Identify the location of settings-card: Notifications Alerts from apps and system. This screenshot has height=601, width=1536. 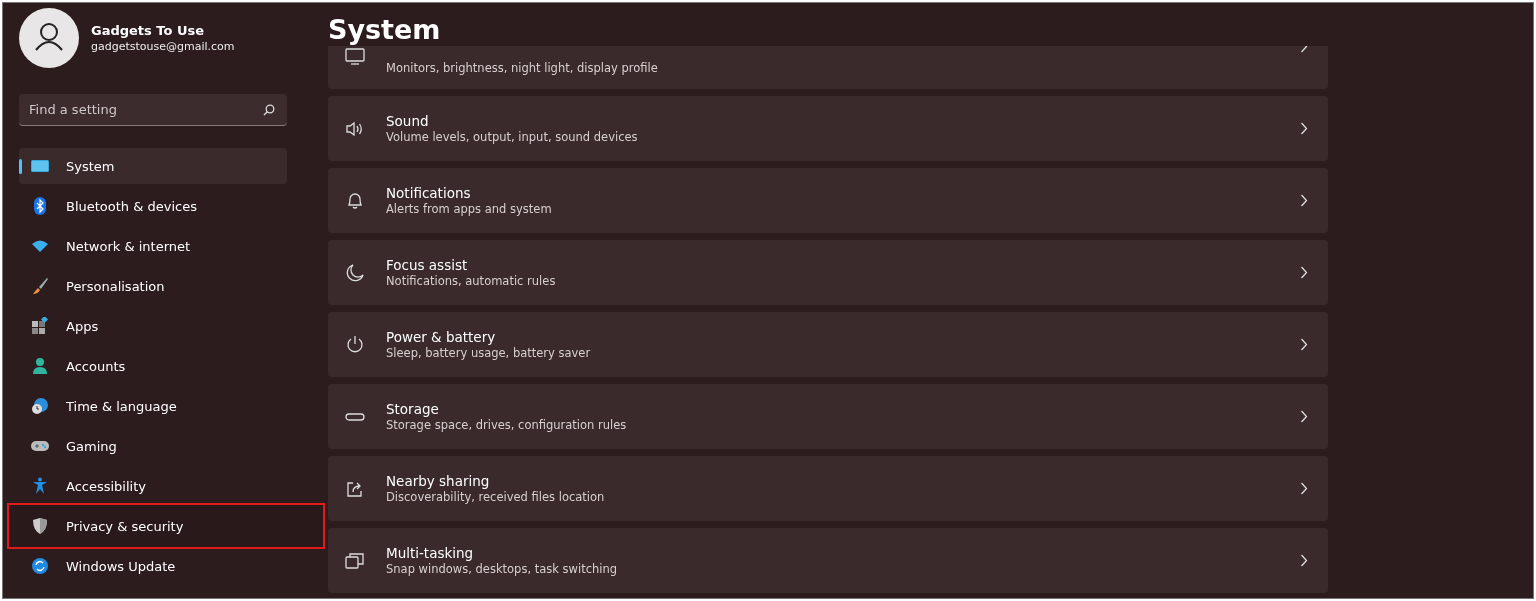
(828, 200).